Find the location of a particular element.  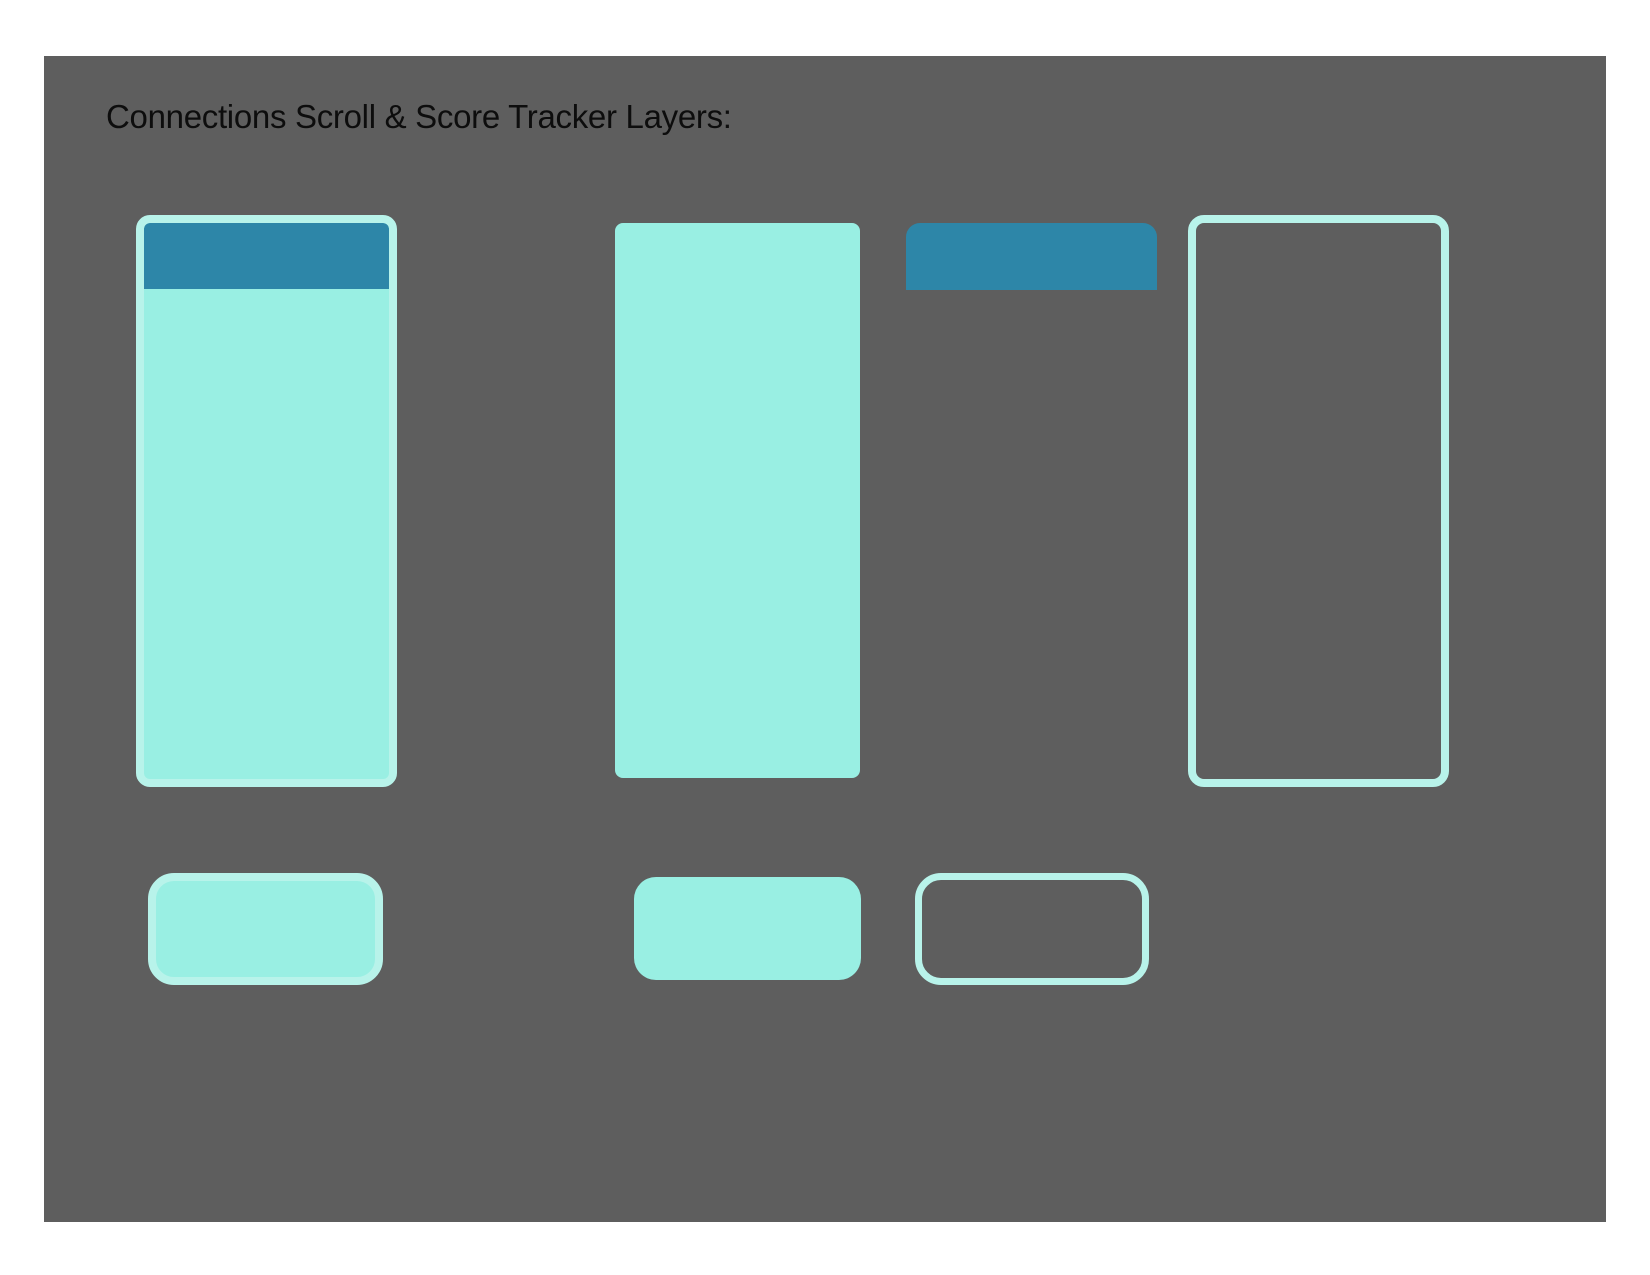

score-tracker-outline-layer is located at coordinates (1032, 929).